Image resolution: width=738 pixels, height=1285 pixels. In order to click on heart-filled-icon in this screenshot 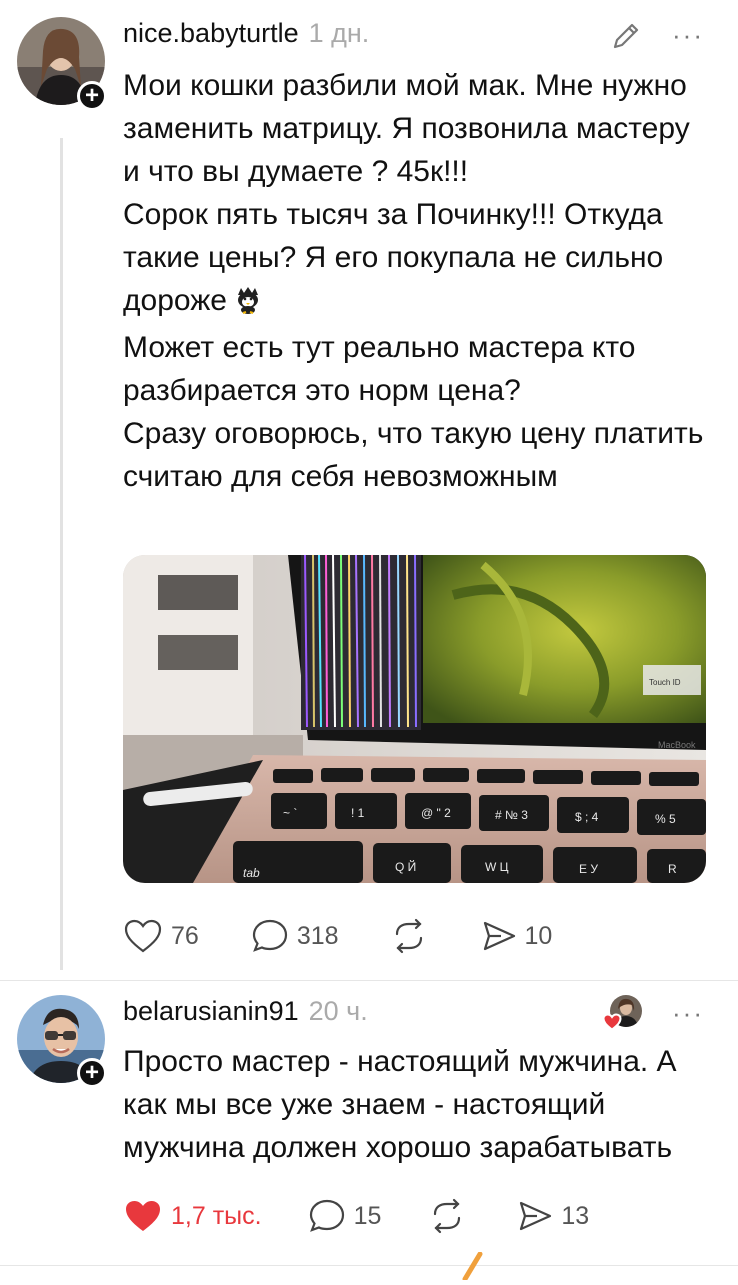, I will do `click(143, 1216)`.